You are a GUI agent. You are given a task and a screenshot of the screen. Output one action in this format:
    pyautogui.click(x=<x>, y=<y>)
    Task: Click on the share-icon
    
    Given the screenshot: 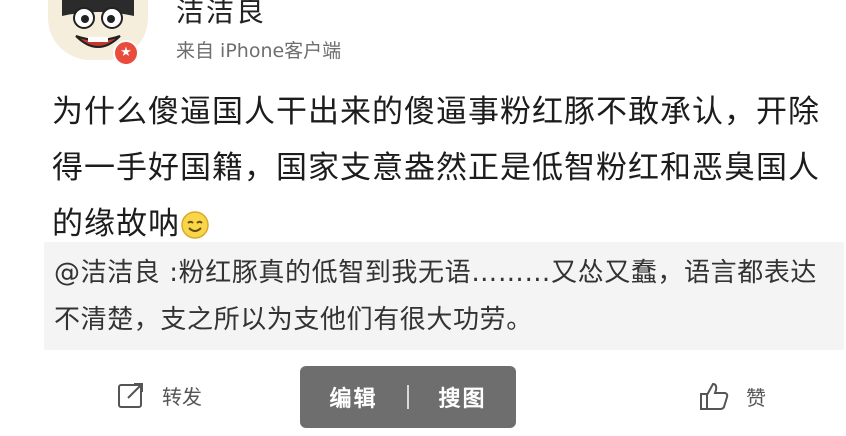 What is the action you would take?
    pyautogui.click(x=131, y=395)
    